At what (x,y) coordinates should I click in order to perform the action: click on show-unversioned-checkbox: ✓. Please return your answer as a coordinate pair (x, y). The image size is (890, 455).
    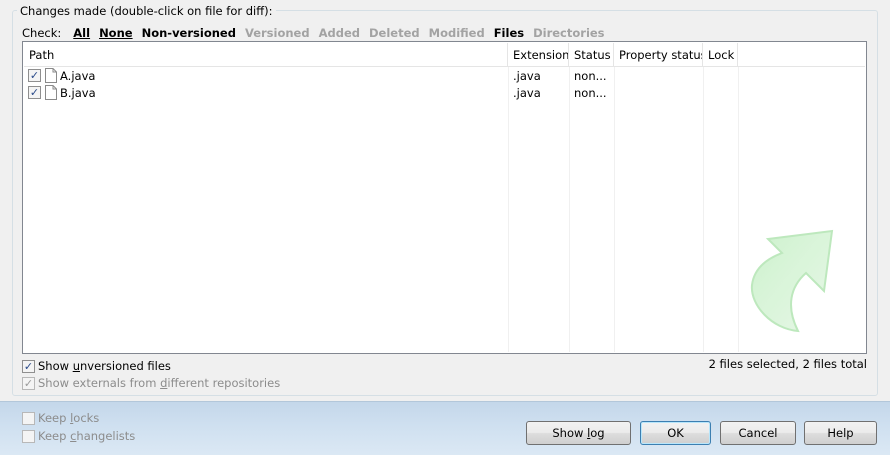
    Looking at the image, I should click on (28, 366).